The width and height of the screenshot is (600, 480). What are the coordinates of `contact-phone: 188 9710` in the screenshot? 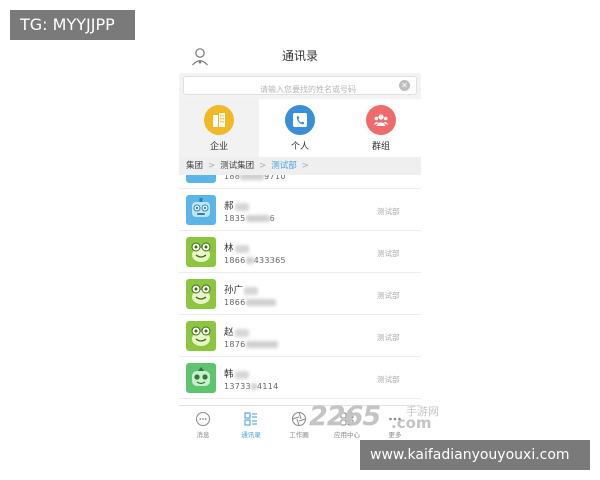 It's located at (255, 178).